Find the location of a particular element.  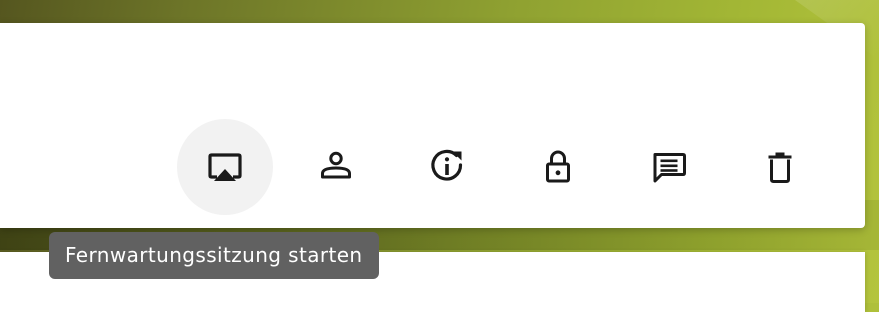

info-refresh-button is located at coordinates (447, 167).